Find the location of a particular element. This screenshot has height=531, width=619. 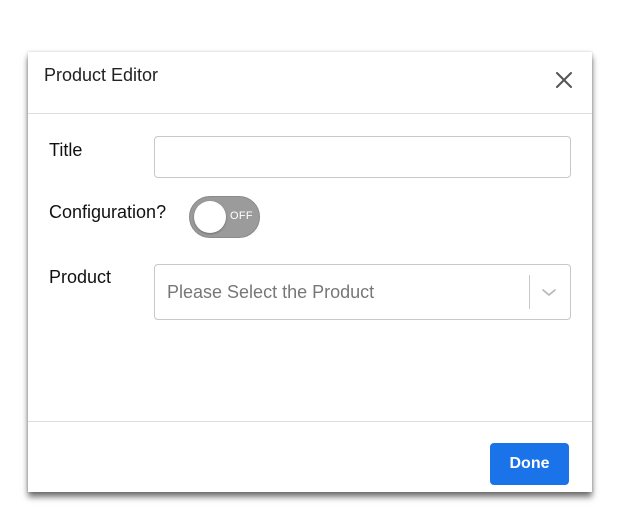

close-button is located at coordinates (564, 80).